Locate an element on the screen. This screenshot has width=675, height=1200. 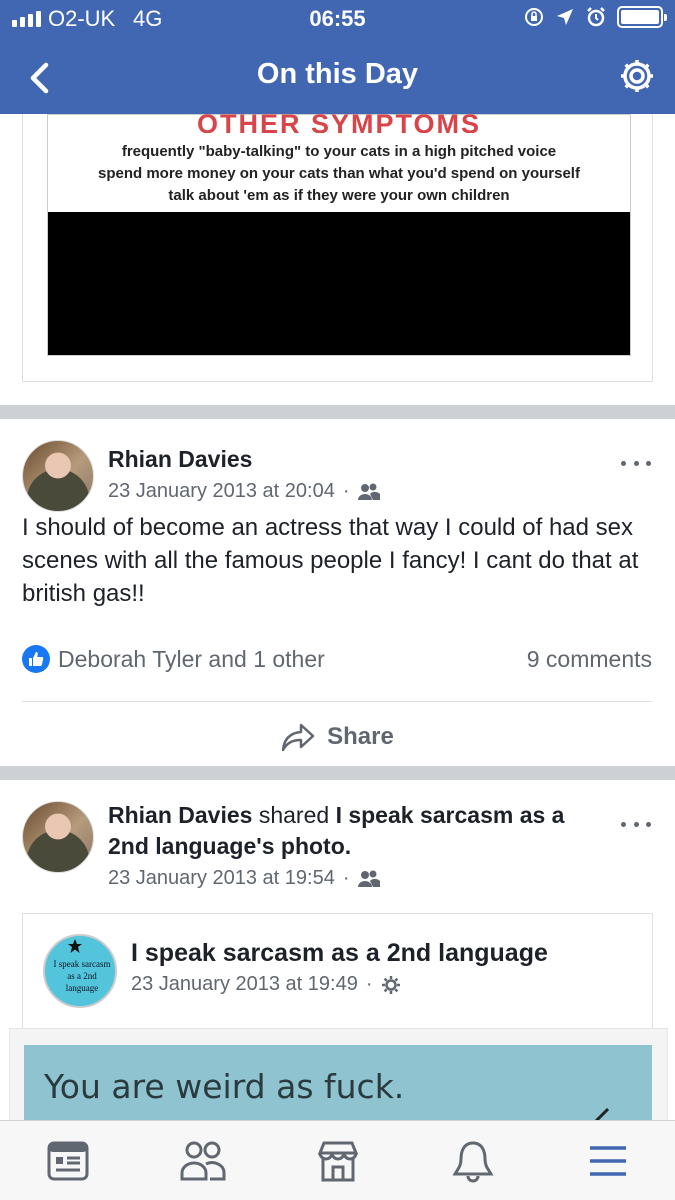
pen-stroke is located at coordinates (602, 1113).